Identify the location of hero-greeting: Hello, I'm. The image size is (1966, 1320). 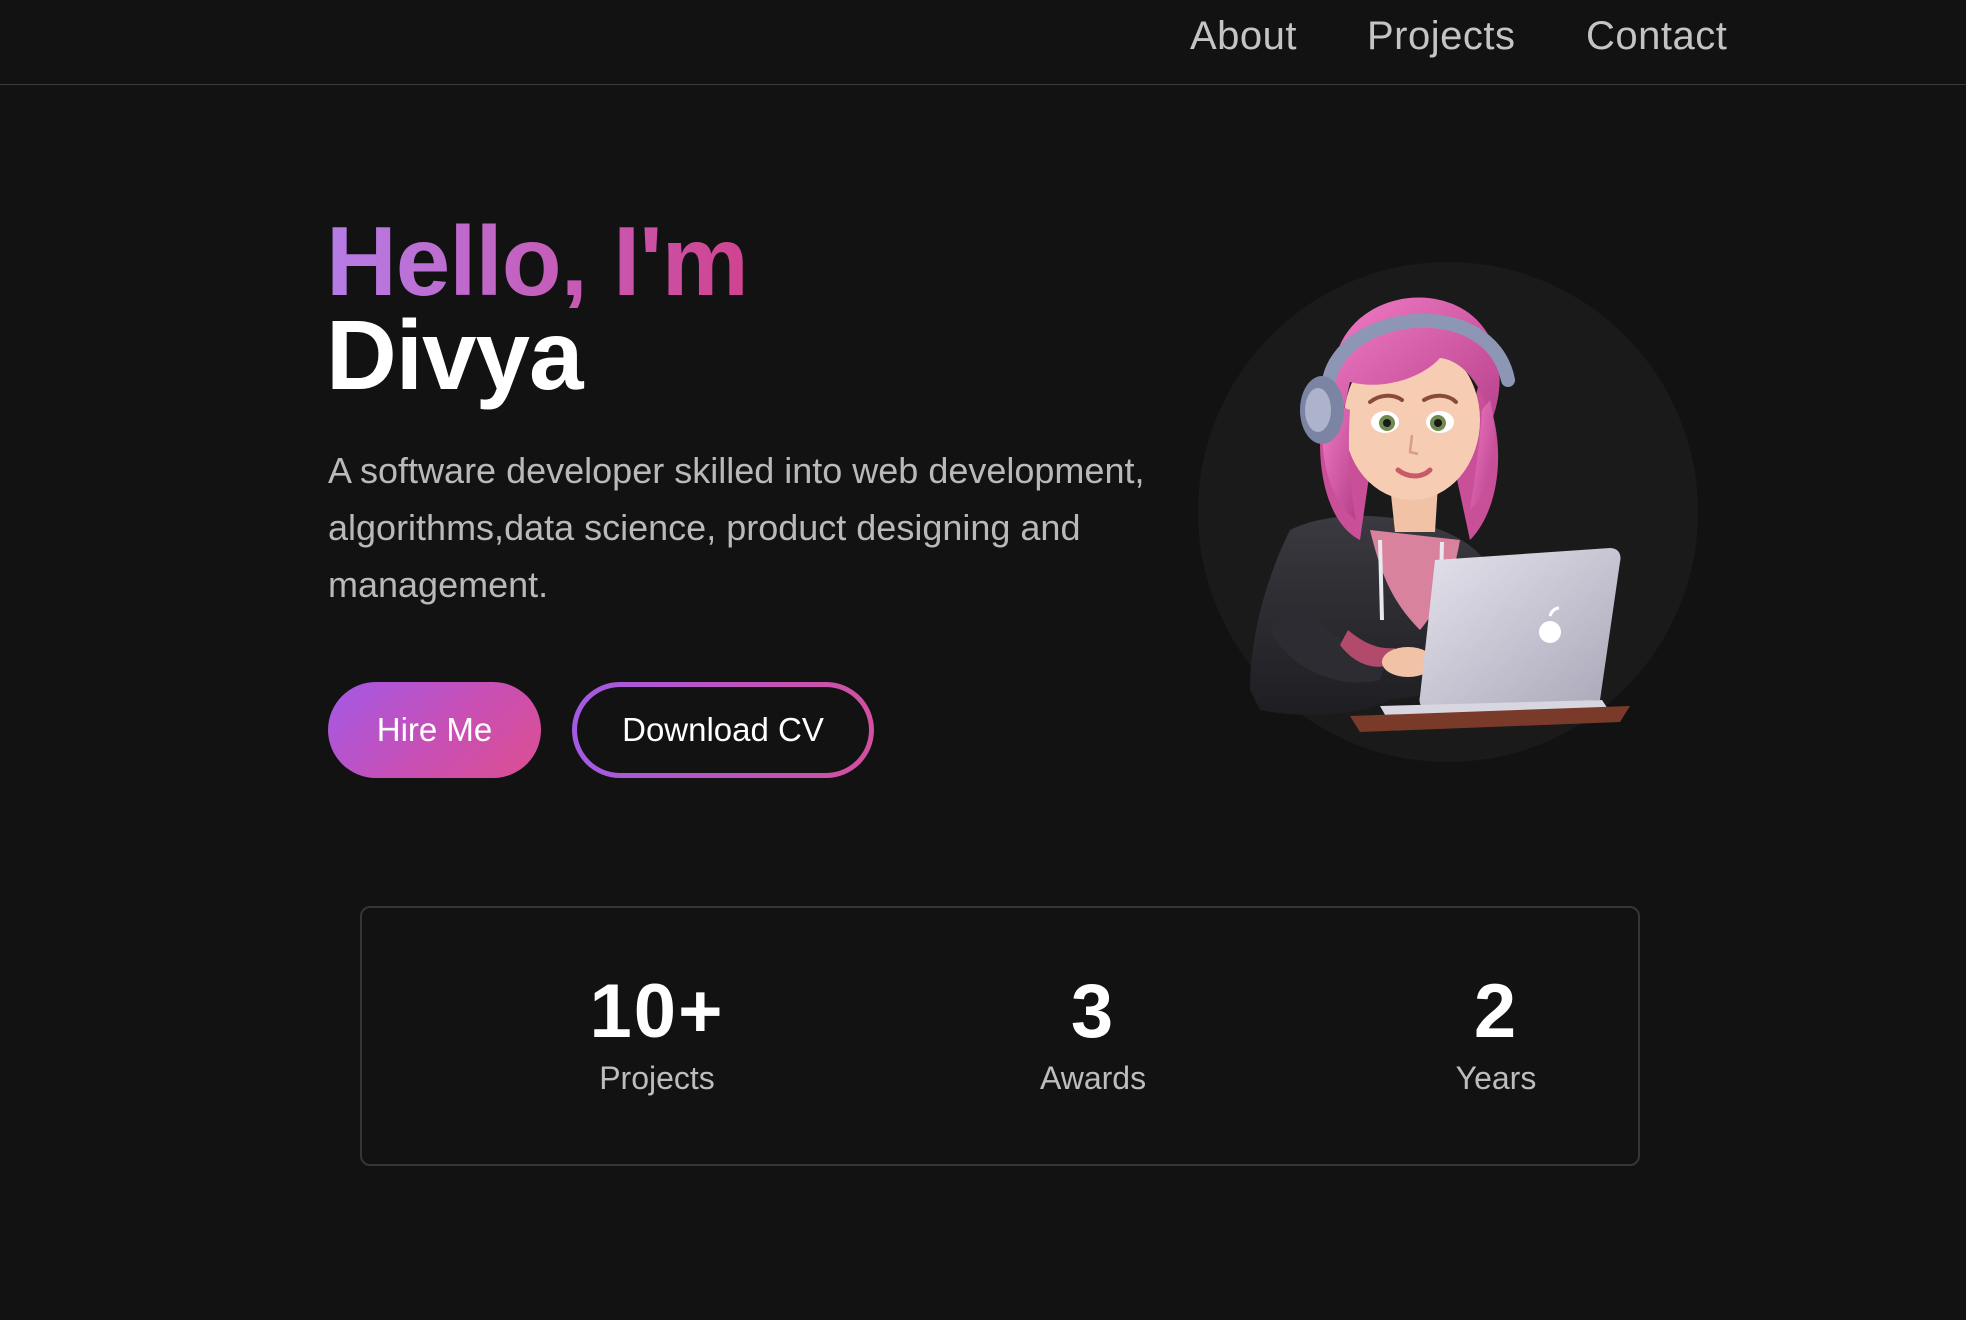
(537, 261).